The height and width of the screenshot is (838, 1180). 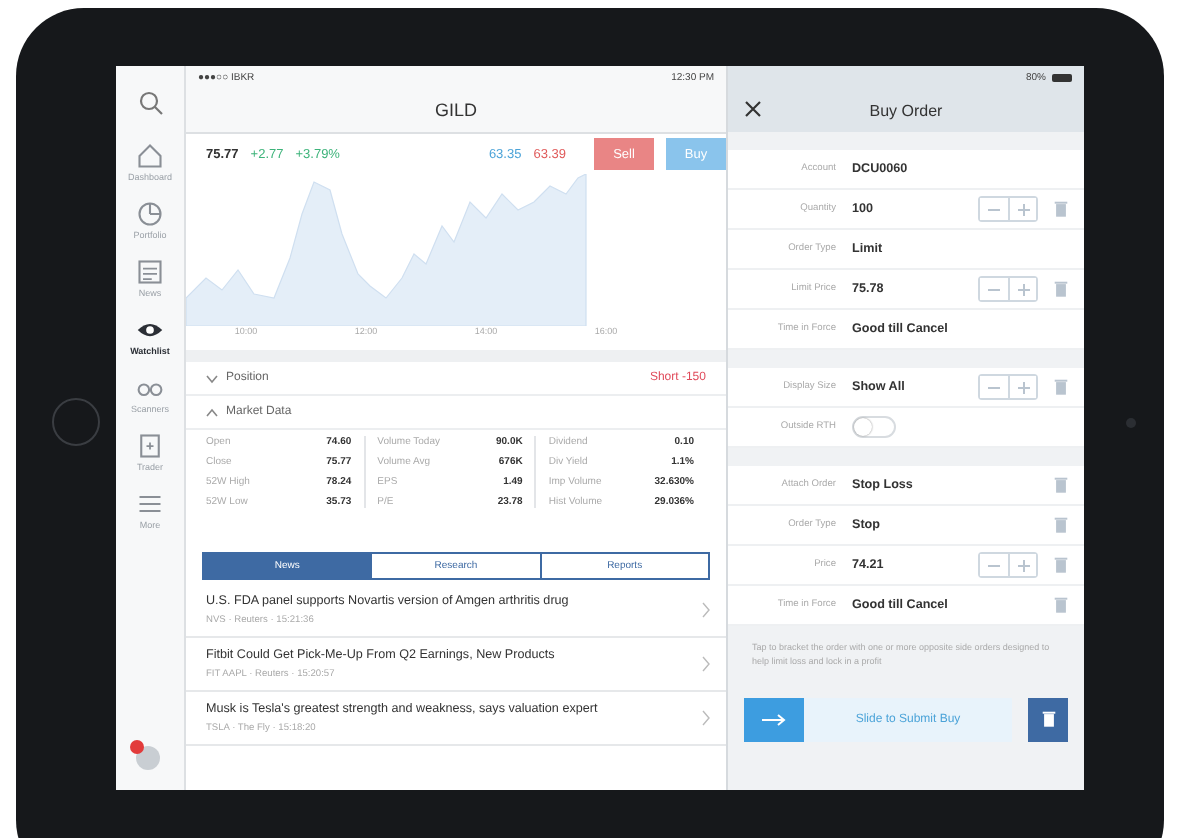 I want to click on home-button, so click(x=76, y=422).